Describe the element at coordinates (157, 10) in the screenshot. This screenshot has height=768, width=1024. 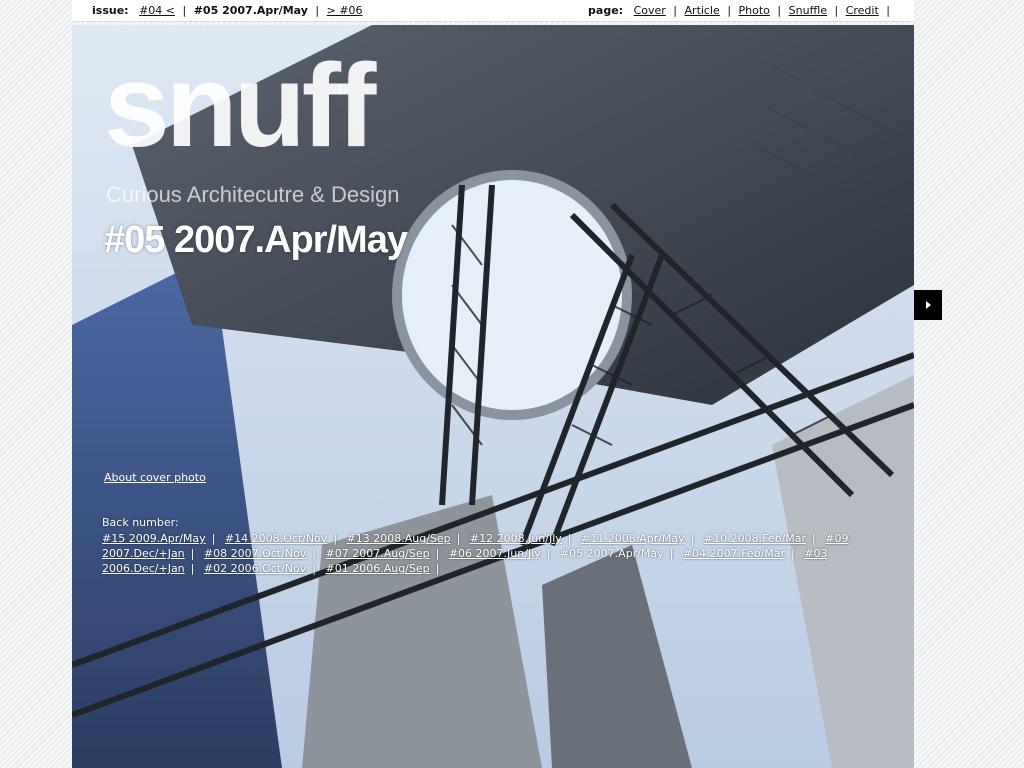
I see `prev-issue-link: #04 <` at that location.